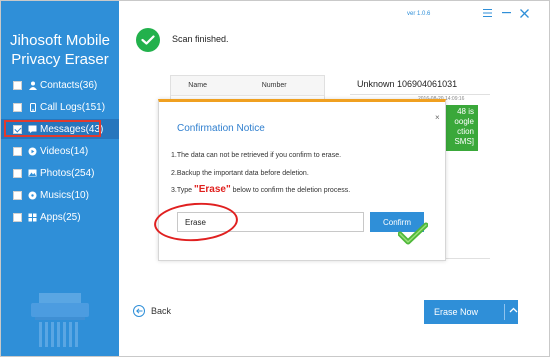 The width and height of the screenshot is (550, 357). What do you see at coordinates (69, 85) in the screenshot?
I see `sidebar-item-label: Contacts(36)` at bounding box center [69, 85].